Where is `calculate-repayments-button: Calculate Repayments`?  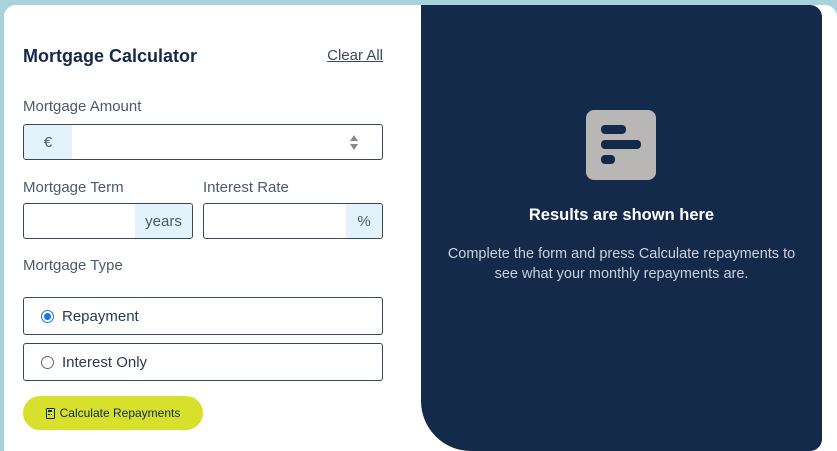 calculate-repayments-button: Calculate Repayments is located at coordinates (113, 413).